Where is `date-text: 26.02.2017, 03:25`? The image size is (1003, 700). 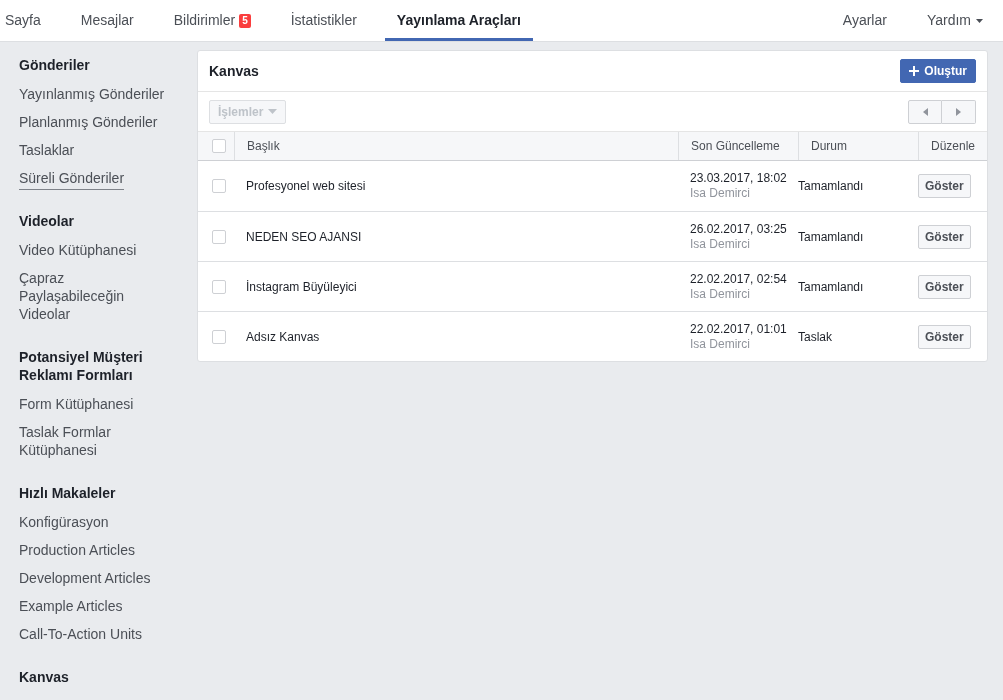
date-text: 26.02.2017, 03:25 is located at coordinates (738, 229).